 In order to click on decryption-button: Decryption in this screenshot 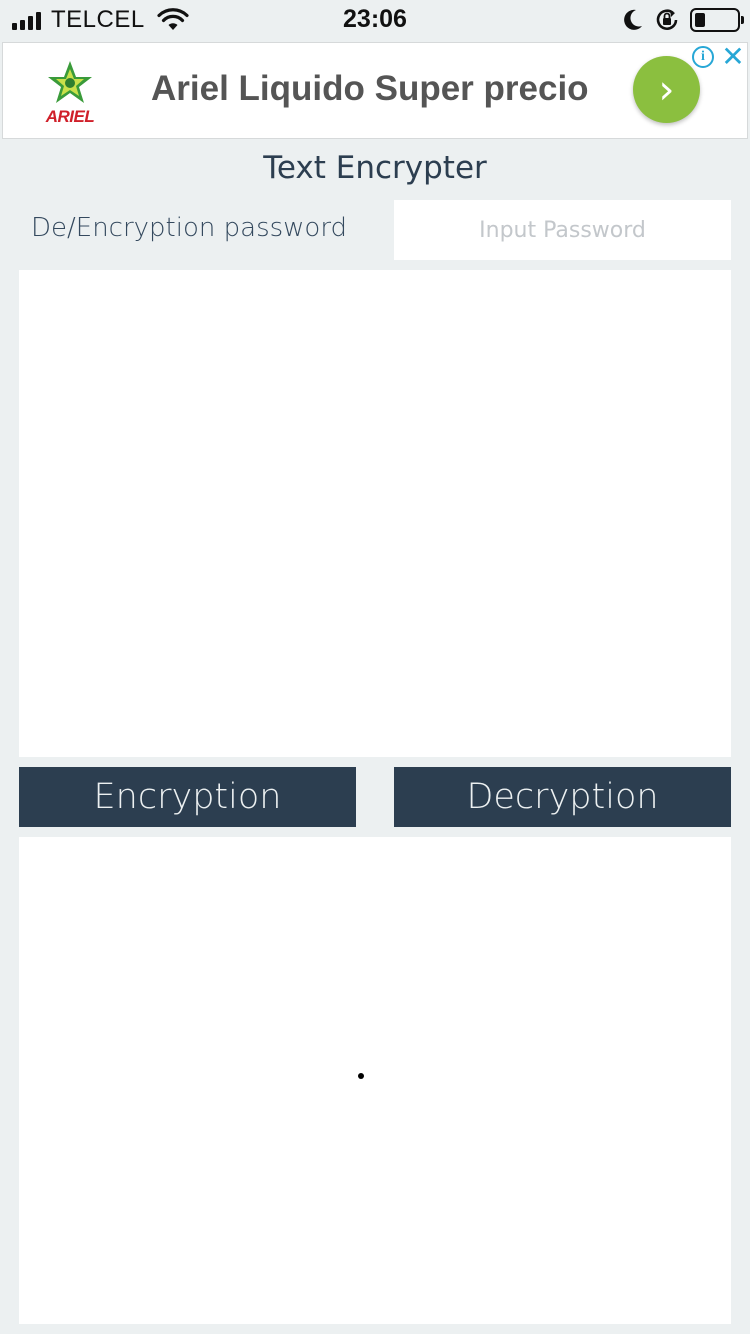, I will do `click(562, 797)`.